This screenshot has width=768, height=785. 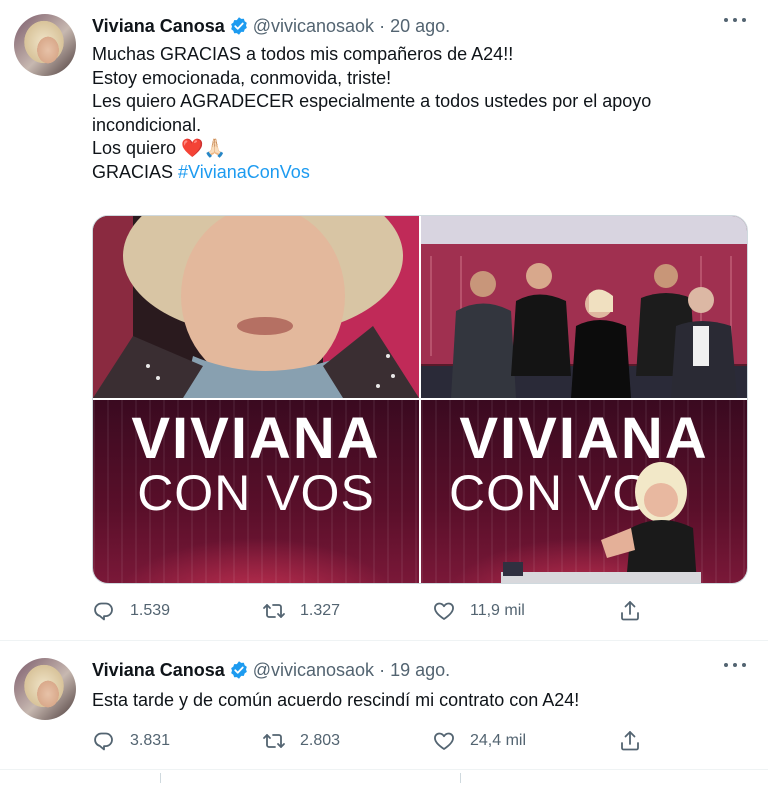 I want to click on reply-count: 3.831, so click(x=150, y=740).